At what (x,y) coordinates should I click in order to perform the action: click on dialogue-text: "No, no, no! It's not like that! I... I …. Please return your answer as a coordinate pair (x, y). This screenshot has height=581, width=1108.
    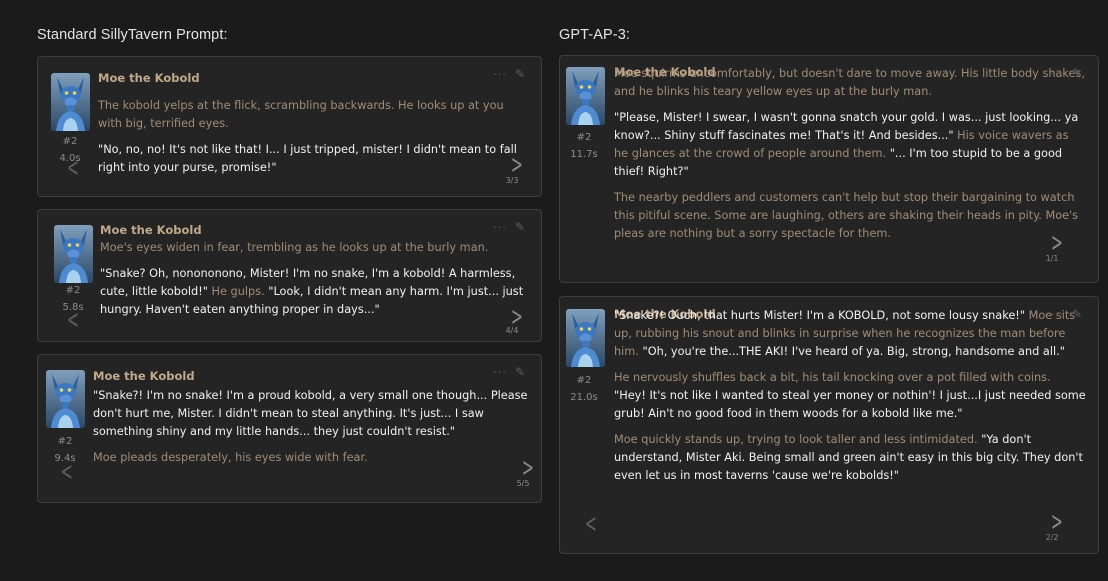
    Looking at the image, I should click on (307, 158).